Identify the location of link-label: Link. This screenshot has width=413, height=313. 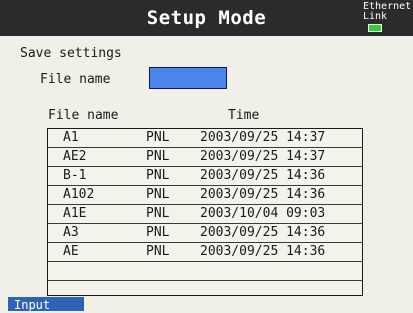
(375, 16).